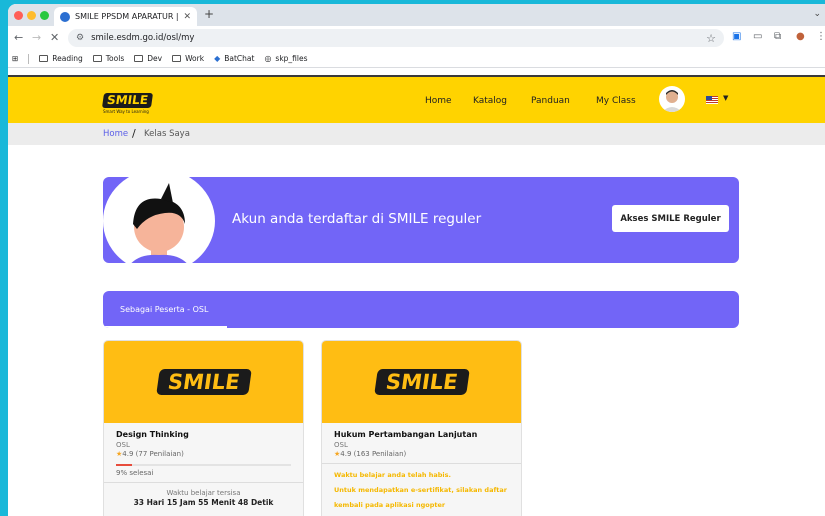 The height and width of the screenshot is (516, 825). Describe the element at coordinates (153, 454) in the screenshot. I see `rating-text: 4.9 (77 Penilaian)` at that location.